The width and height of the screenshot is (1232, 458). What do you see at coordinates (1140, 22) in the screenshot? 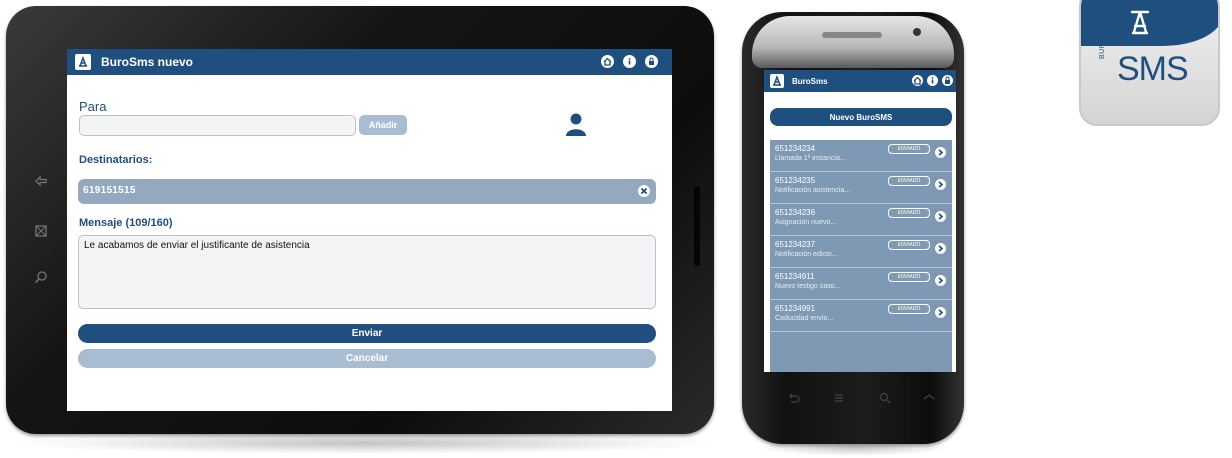
I see `brand-scale-icon` at bounding box center [1140, 22].